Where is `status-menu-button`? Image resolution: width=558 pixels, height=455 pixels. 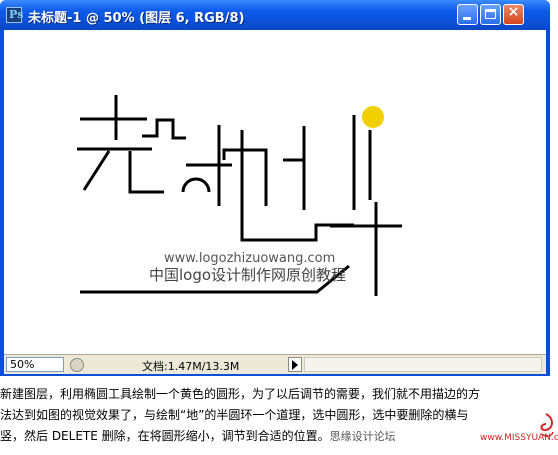
status-menu-button is located at coordinates (295, 364).